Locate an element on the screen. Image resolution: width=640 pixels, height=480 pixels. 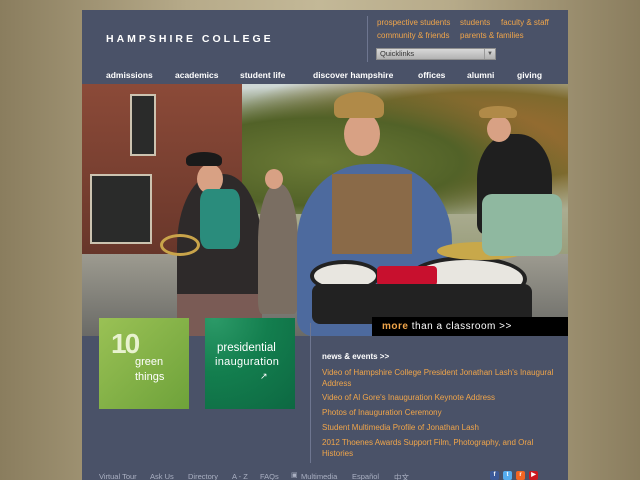
external-link-icon: ↗ is located at coordinates (264, 376).